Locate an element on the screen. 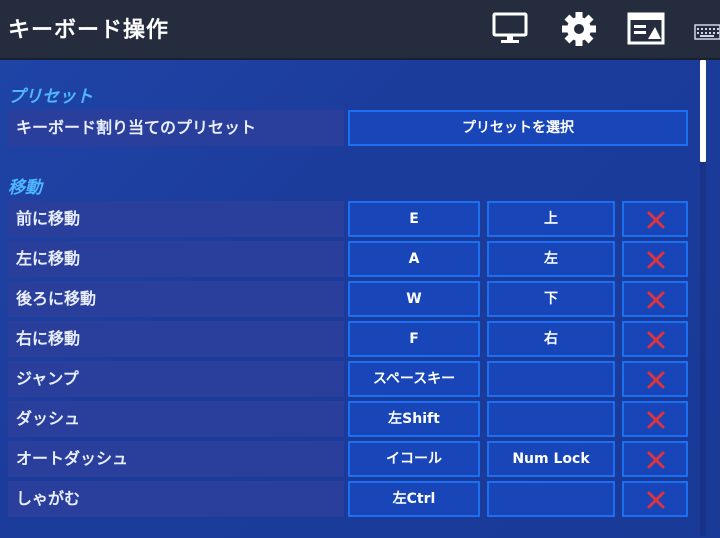 The image size is (720, 538). section-header-movement: 移動 is located at coordinates (25, 188).